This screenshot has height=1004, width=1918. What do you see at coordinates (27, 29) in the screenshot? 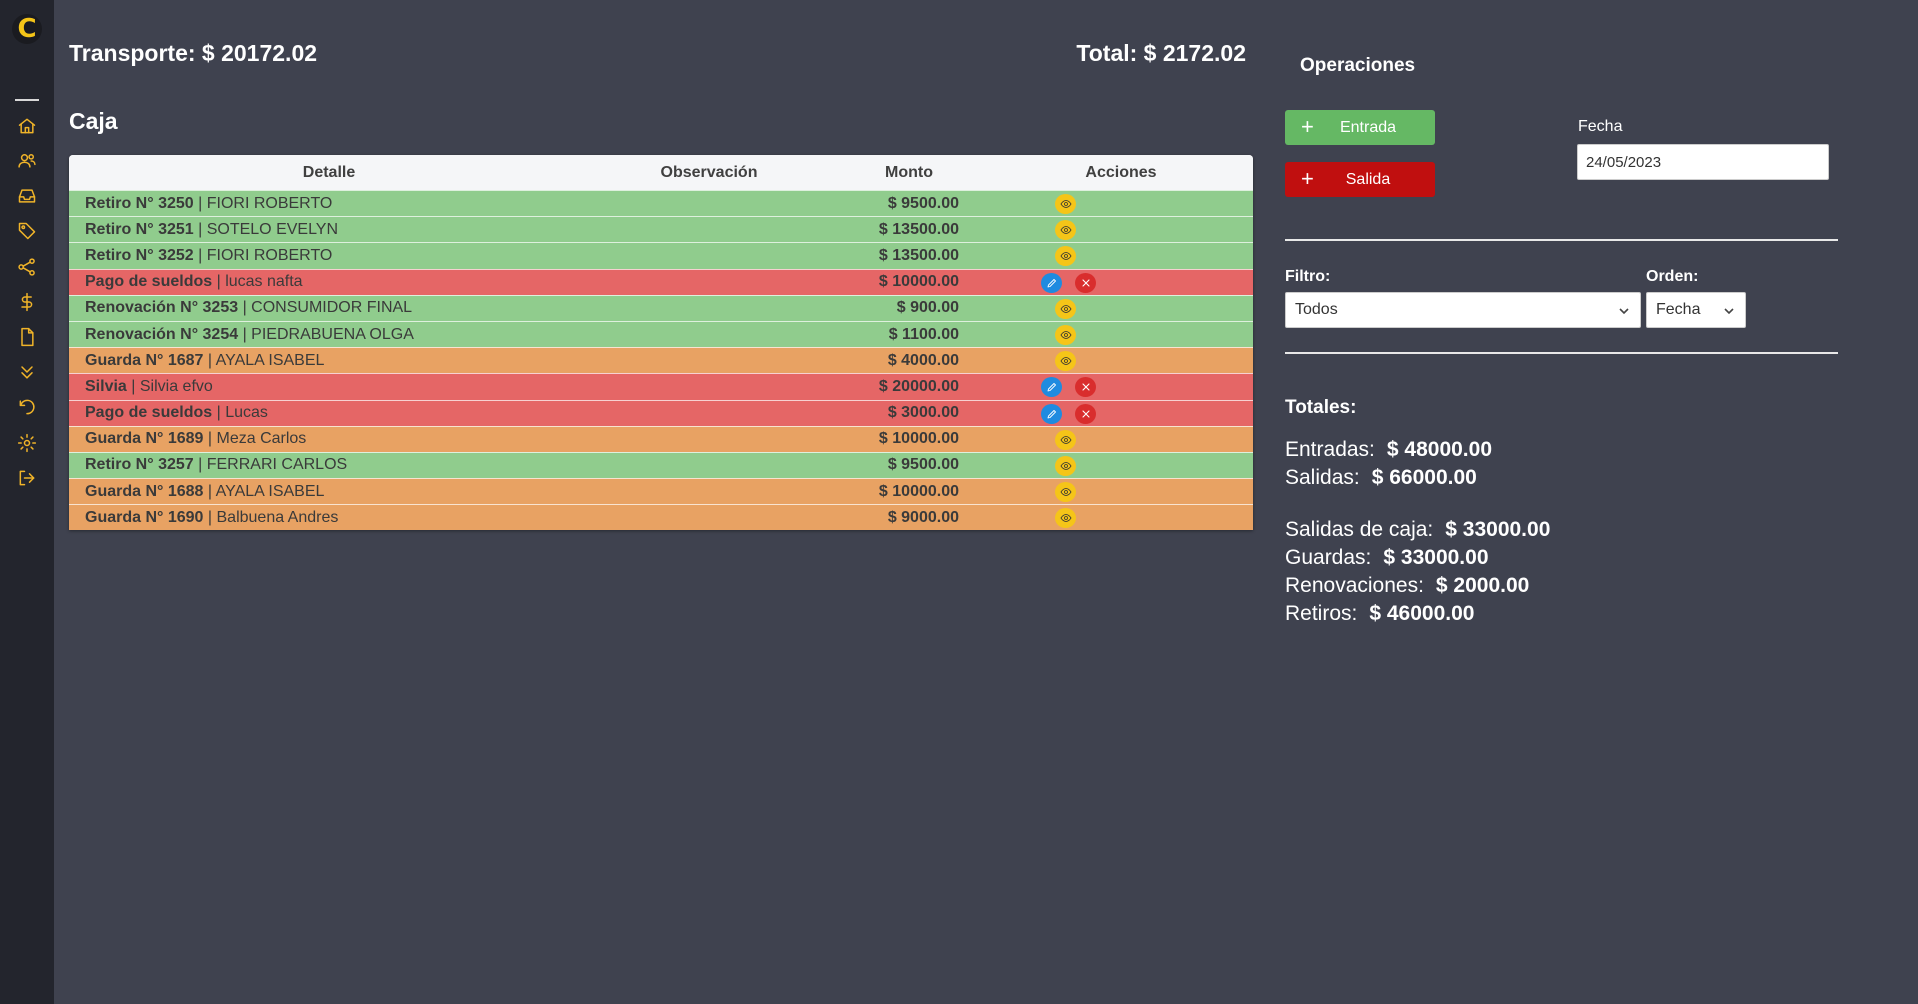
I see `app-logo: C` at bounding box center [27, 29].